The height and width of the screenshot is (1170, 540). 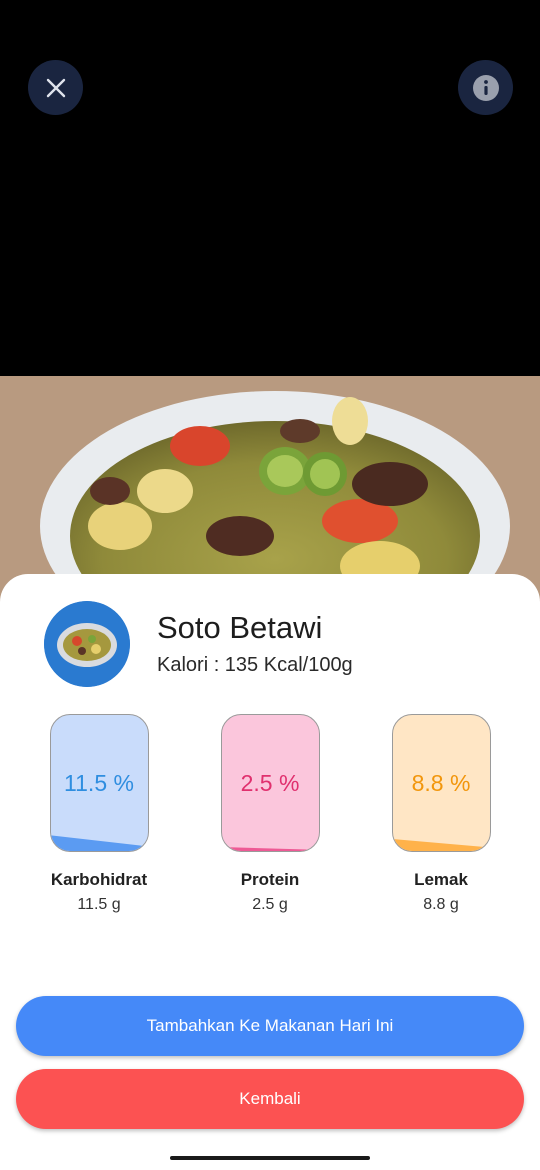 What do you see at coordinates (270, 879) in the screenshot?
I see `nutrient-label: Protein` at bounding box center [270, 879].